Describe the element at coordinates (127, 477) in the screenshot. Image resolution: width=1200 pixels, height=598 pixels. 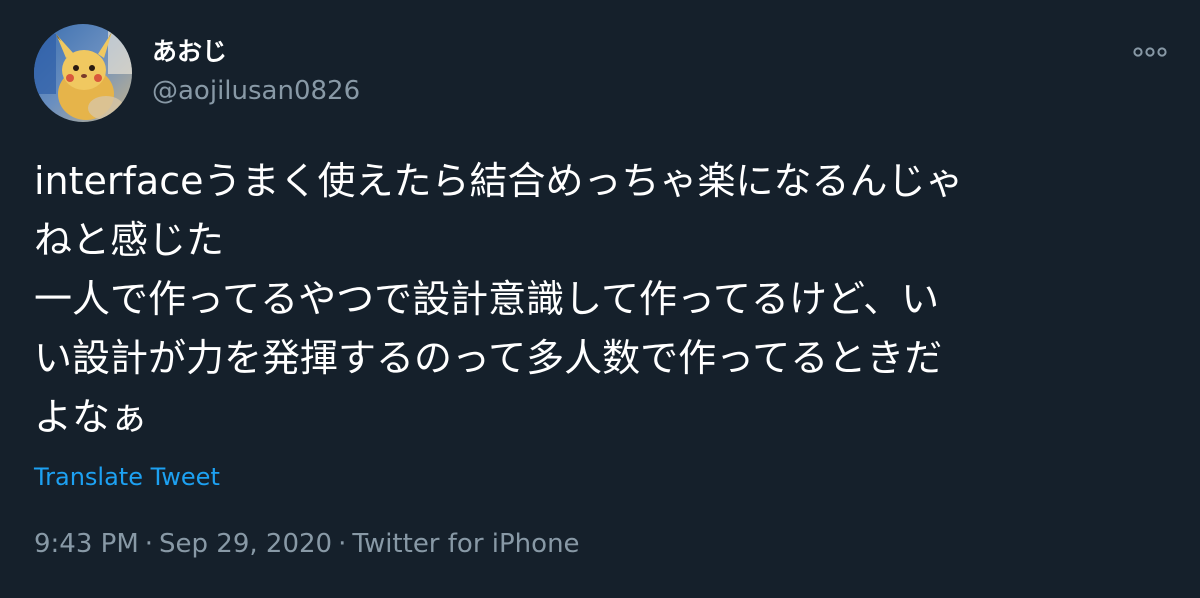
I see `translate-tweet-link: Translate Tweet` at that location.